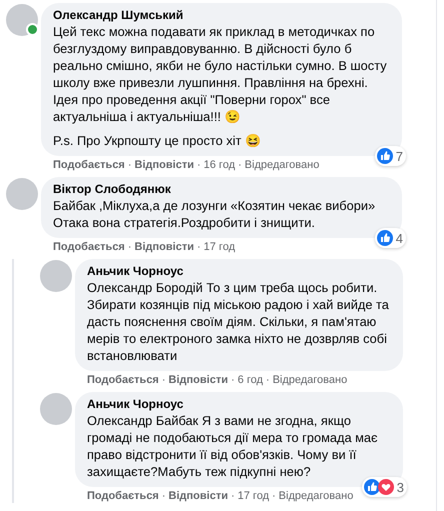 This screenshot has width=444, height=511. What do you see at coordinates (157, 140) in the screenshot?
I see `comment-text: P.s. Про Укрпошту це просто хіт 😆` at bounding box center [157, 140].